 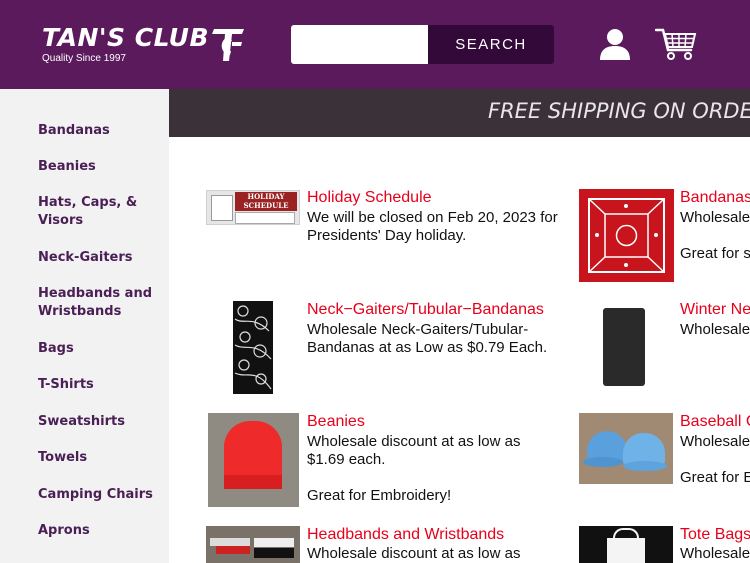 What do you see at coordinates (626, 448) in the screenshot?
I see `baseball-caps-image` at bounding box center [626, 448].